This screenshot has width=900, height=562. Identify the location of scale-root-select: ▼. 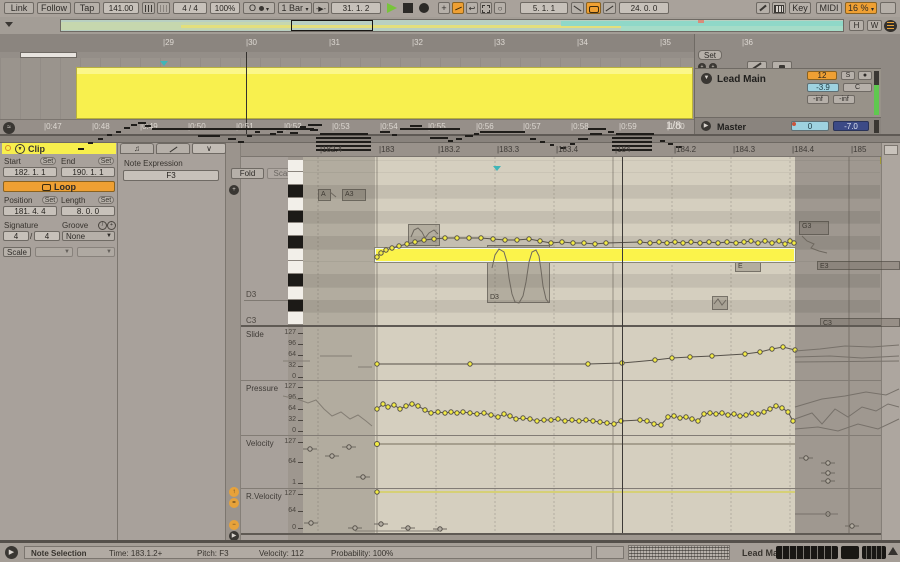
(54, 252).